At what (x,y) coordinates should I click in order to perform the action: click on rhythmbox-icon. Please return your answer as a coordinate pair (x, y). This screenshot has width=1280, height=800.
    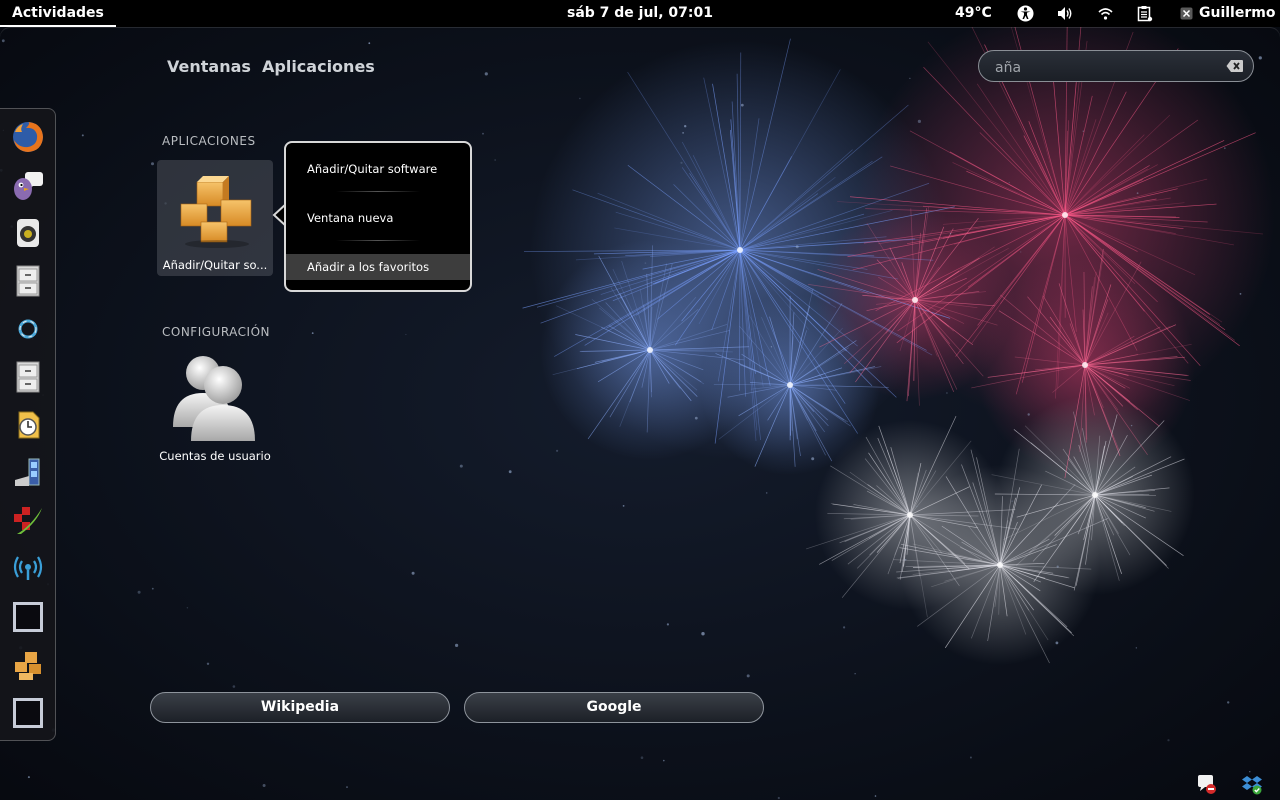
    Looking at the image, I should click on (28, 233).